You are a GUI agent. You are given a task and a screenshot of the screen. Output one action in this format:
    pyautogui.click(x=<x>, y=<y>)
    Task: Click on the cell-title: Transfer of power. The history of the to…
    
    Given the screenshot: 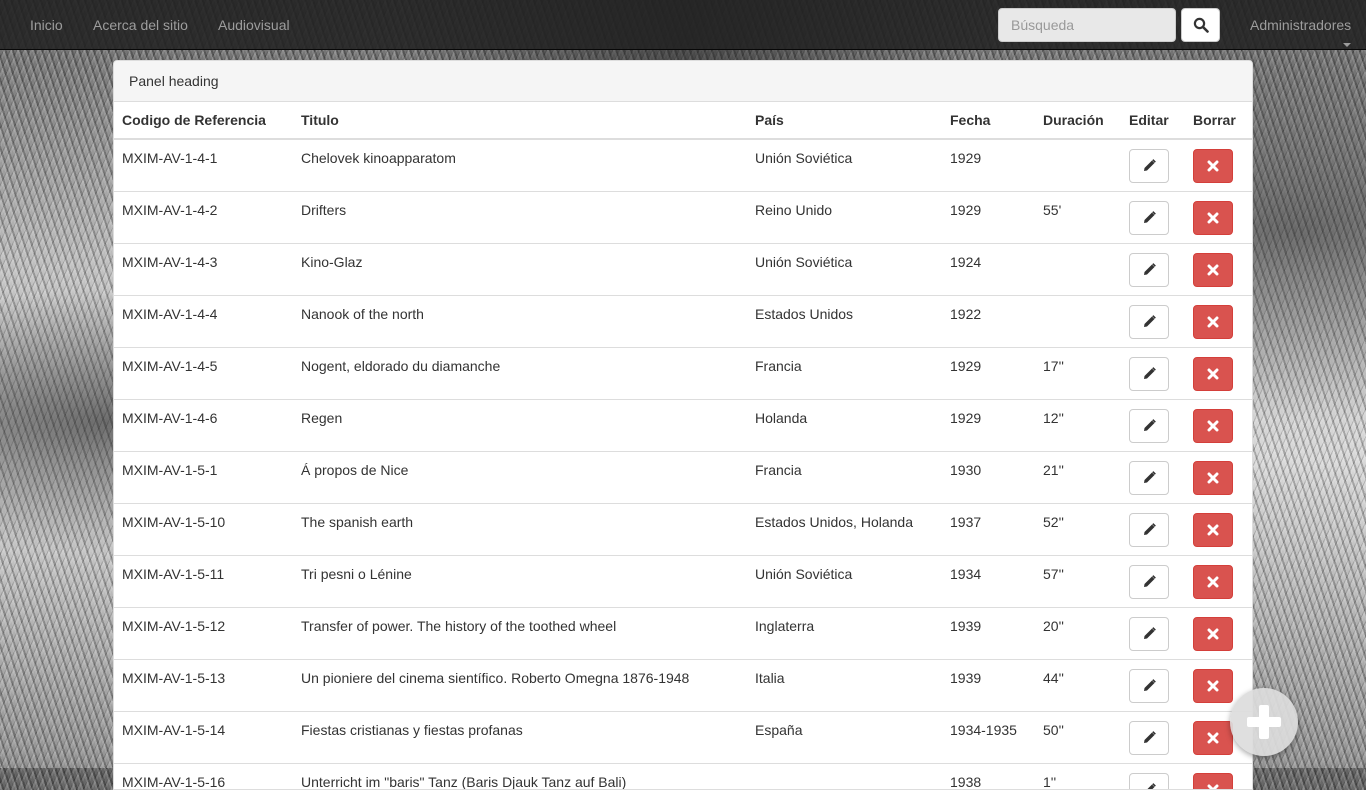 What is the action you would take?
    pyautogui.click(x=520, y=634)
    